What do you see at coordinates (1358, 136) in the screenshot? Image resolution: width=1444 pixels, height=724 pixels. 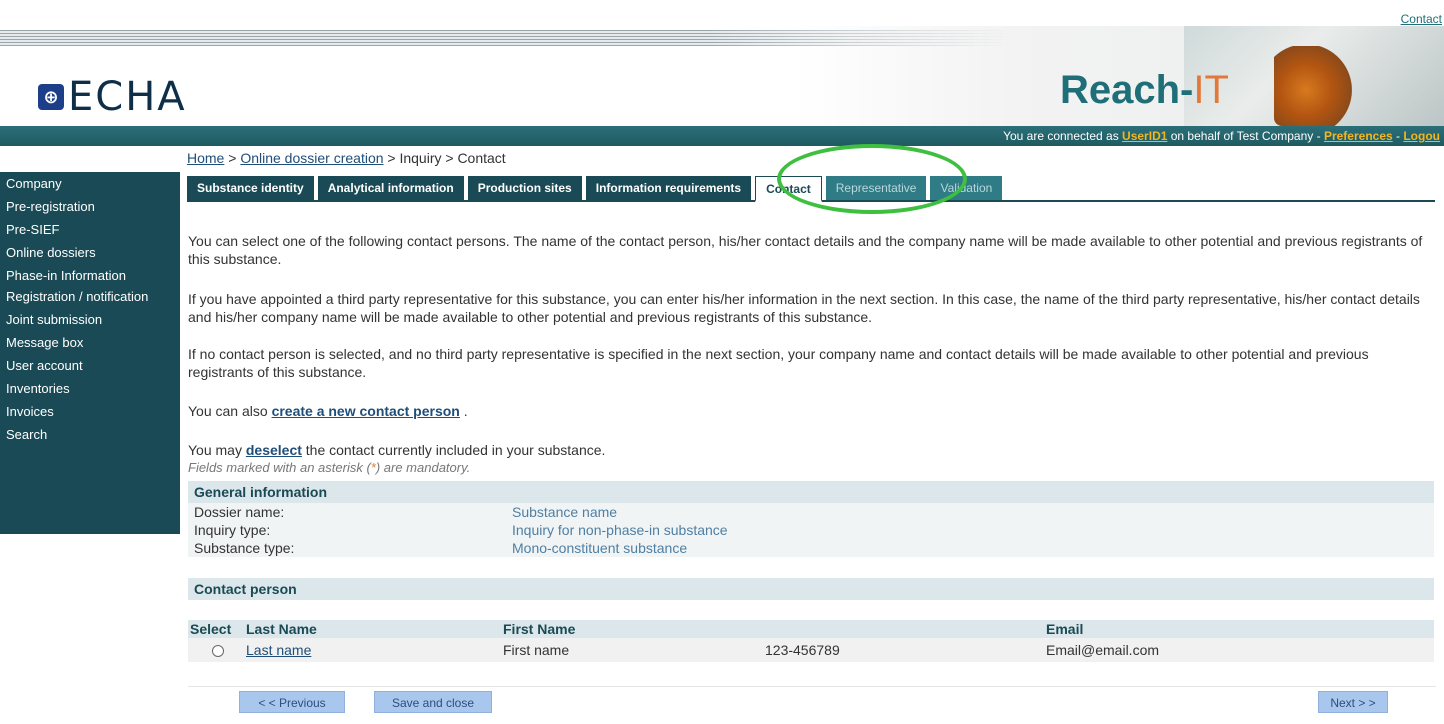 I see `preferences-link: Preferences` at bounding box center [1358, 136].